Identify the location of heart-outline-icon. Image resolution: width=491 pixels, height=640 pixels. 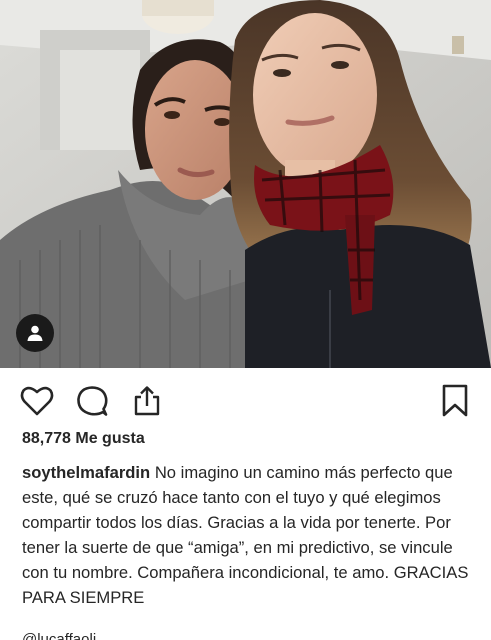
(37, 401).